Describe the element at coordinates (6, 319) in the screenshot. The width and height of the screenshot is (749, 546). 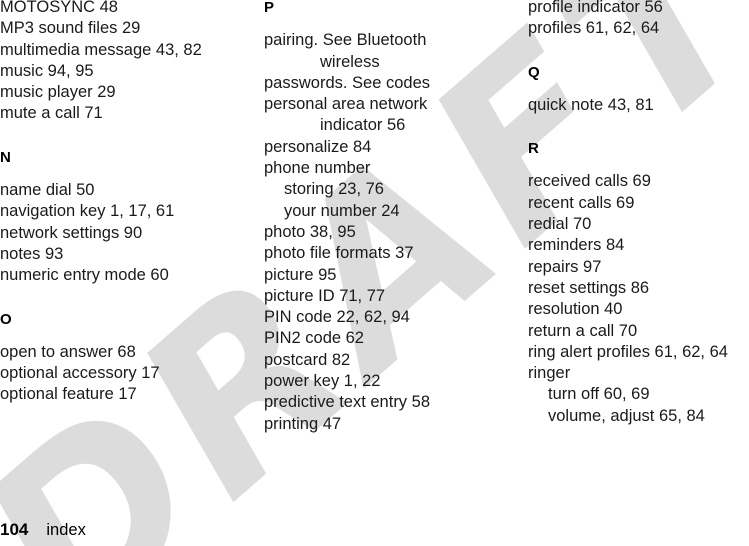
I see `index-letter-heading-o: O` at that location.